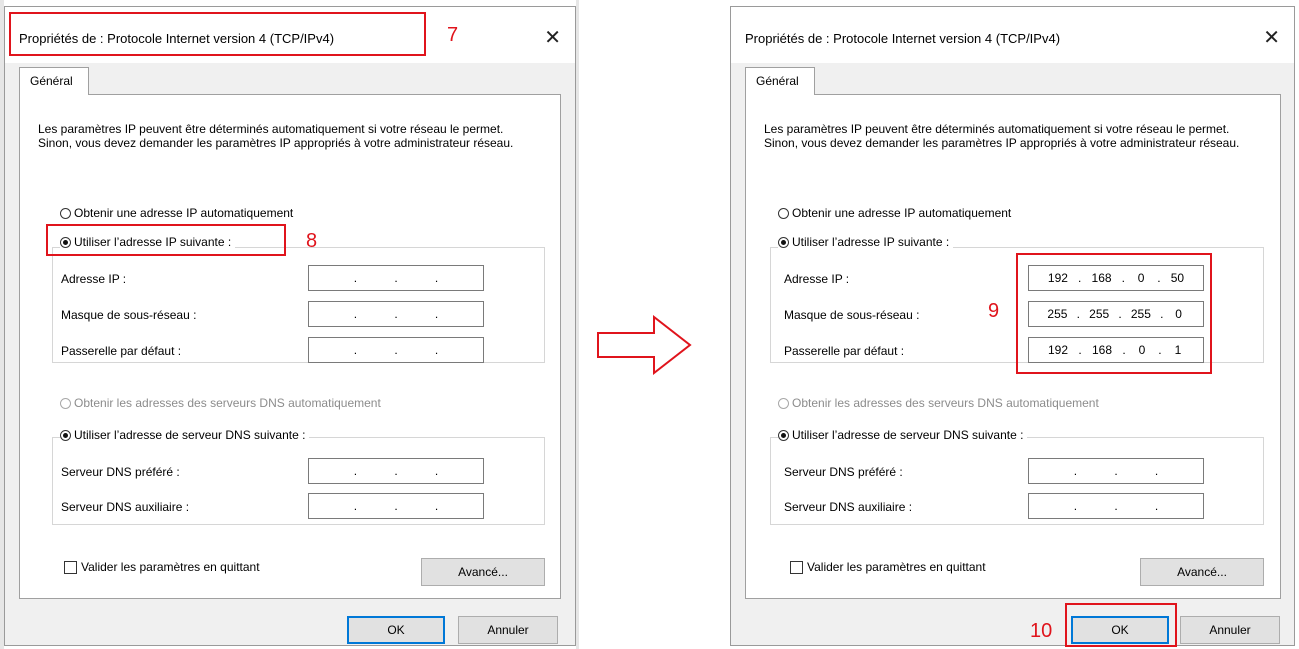 The image size is (1299, 649). Describe the element at coordinates (644, 345) in the screenshot. I see `right-arrow-icon` at that location.